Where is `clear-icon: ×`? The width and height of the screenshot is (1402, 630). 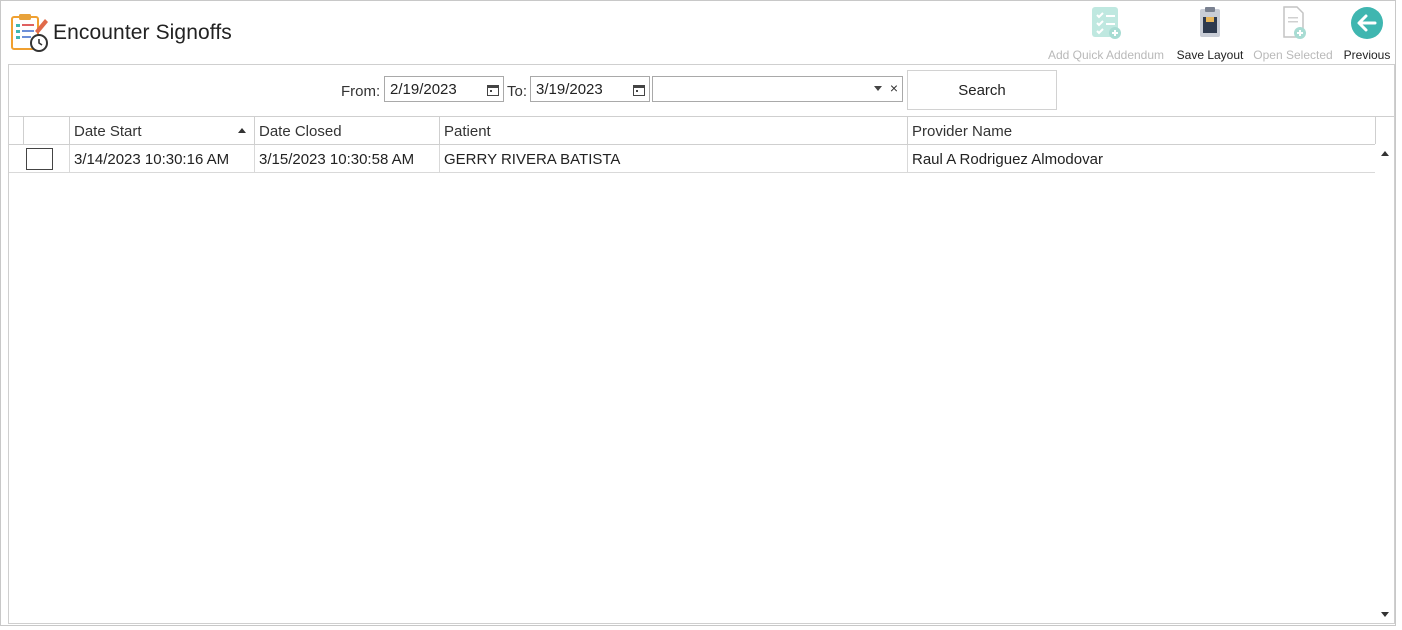
clear-icon: × is located at coordinates (894, 88).